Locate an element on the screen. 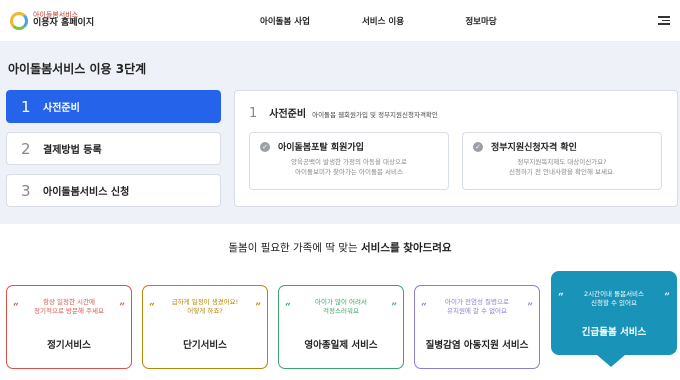  card-description-line: 신청하기 전 안내사항을 확인해 보세요. is located at coordinates (561, 172).